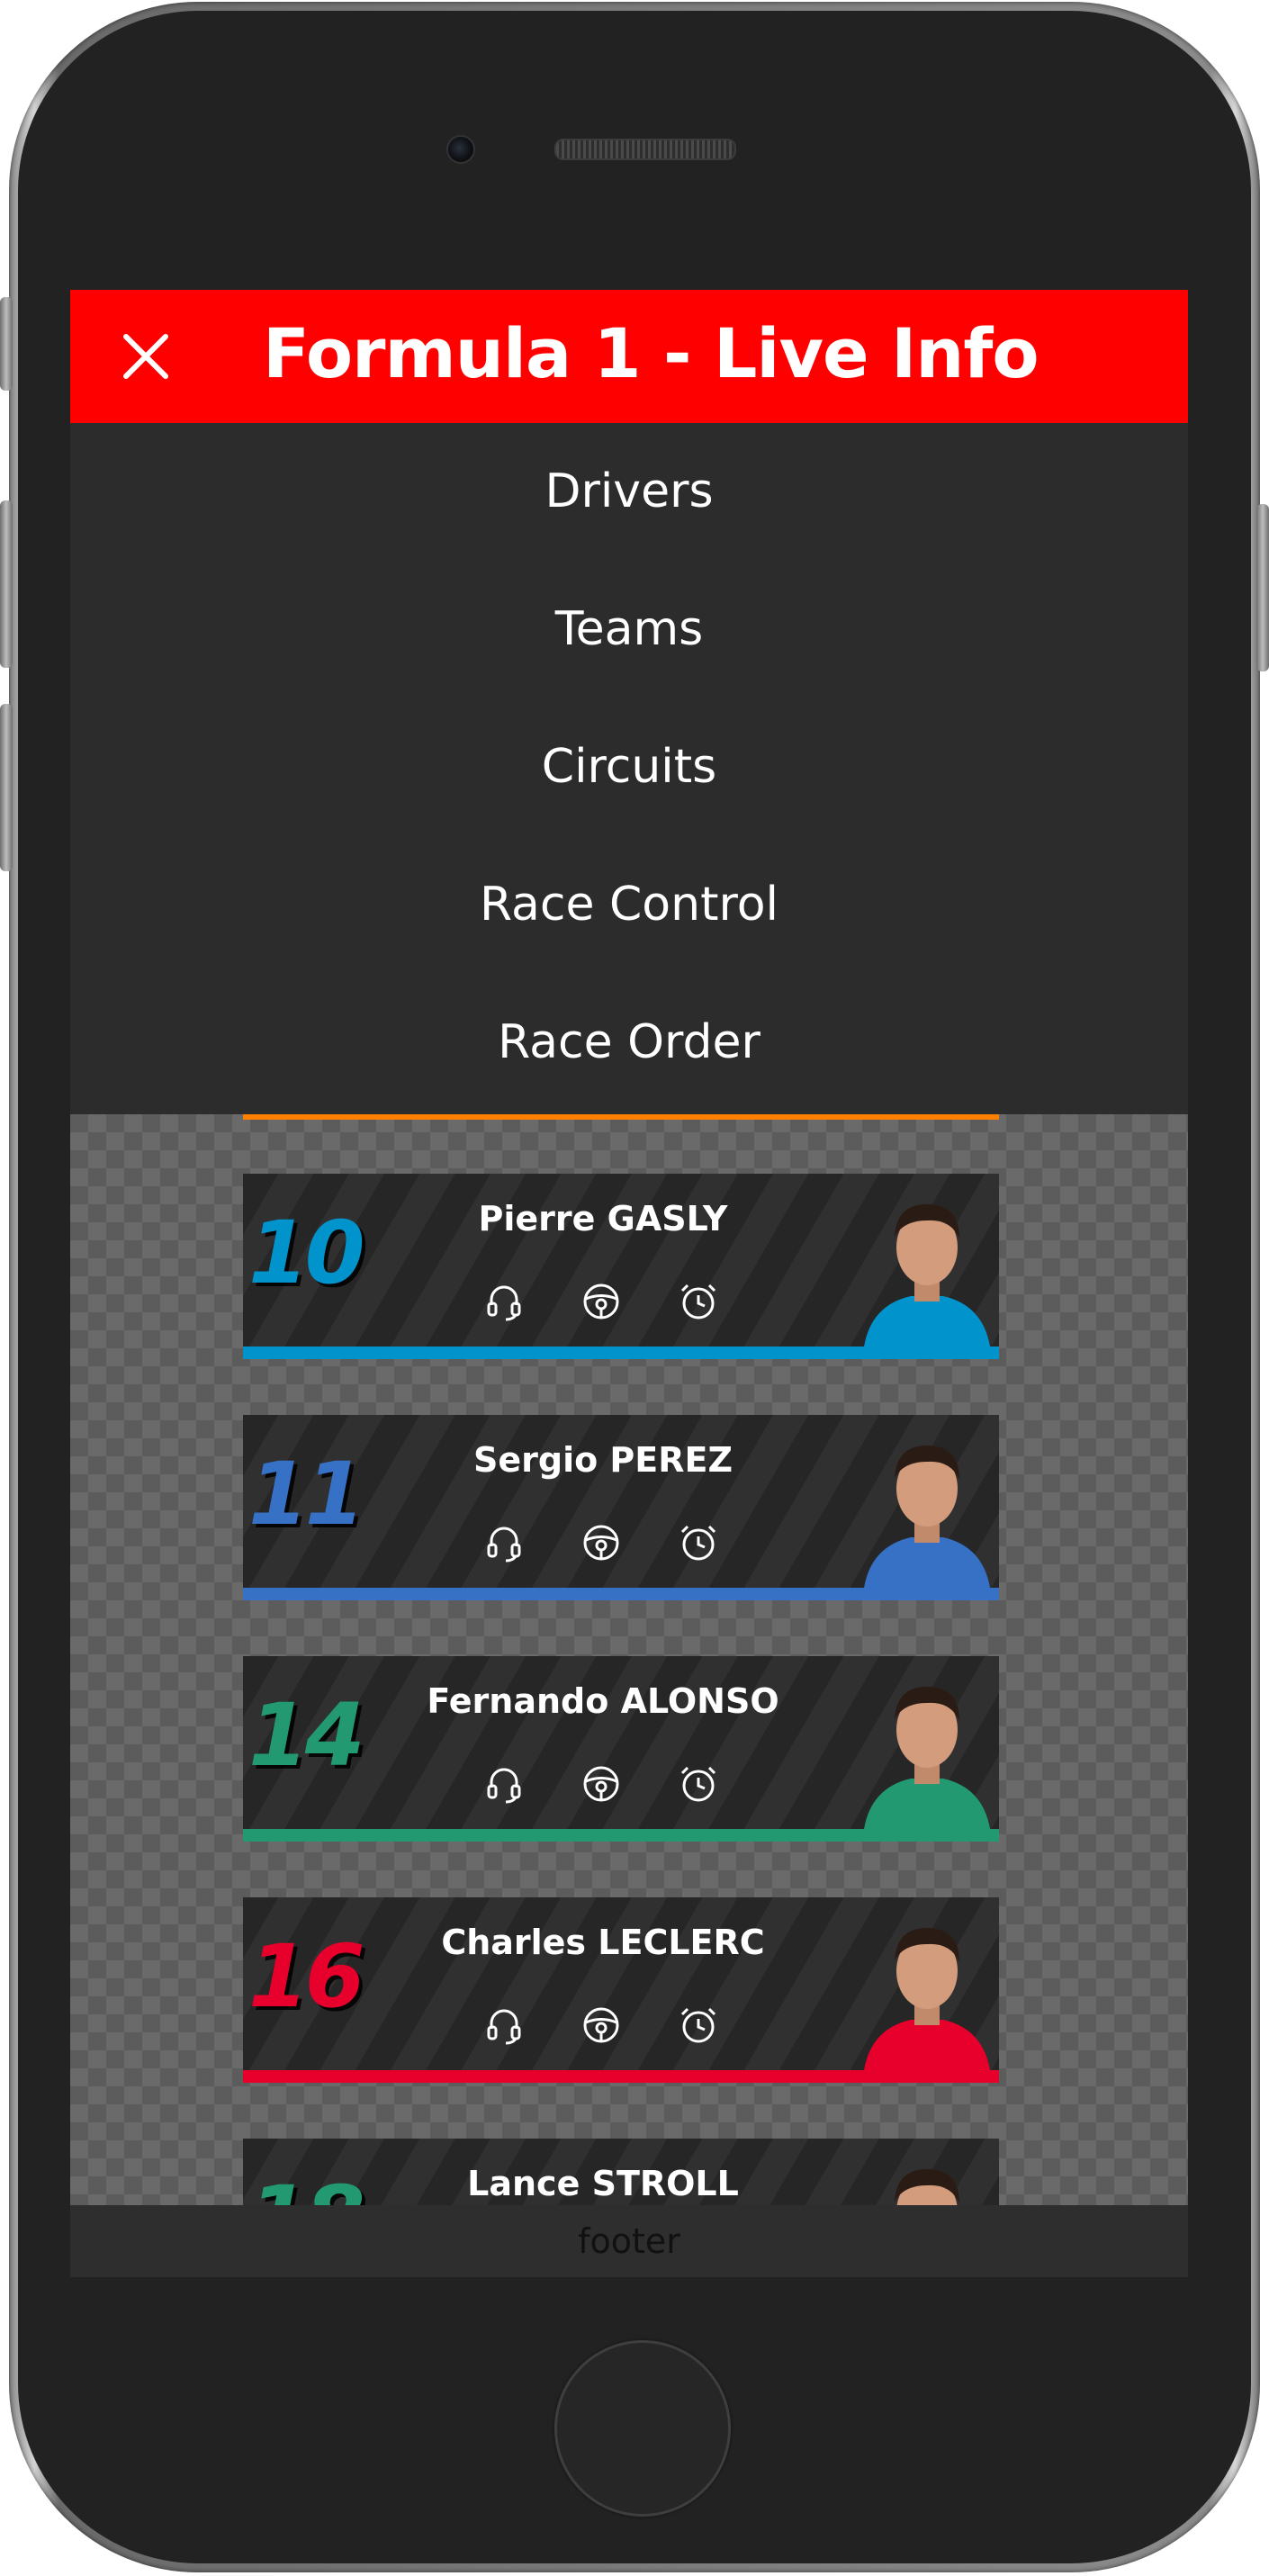 The height and width of the screenshot is (2576, 1269). I want to click on menu-item-race-control: Race Control, so click(629, 905).